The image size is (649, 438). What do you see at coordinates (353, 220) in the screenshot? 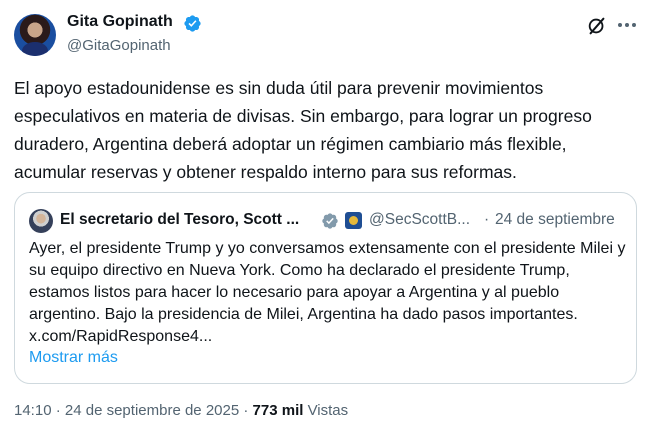
I see `government-badge-icon` at bounding box center [353, 220].